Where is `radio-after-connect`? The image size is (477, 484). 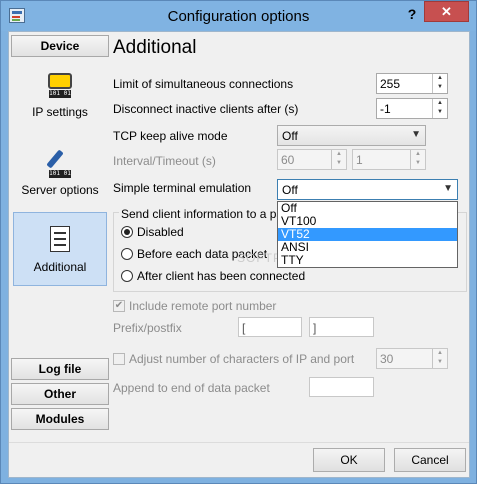
radio-after-connect is located at coordinates (127, 276).